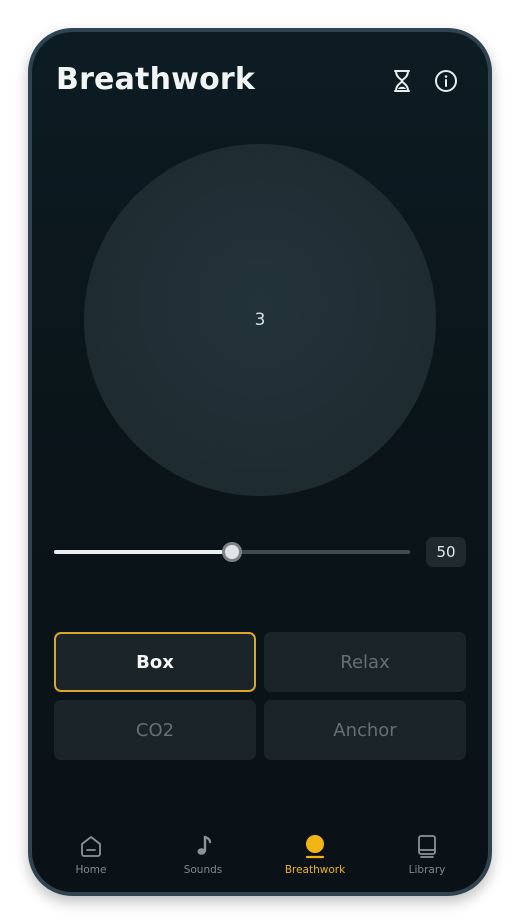  Describe the element at coordinates (91, 846) in the screenshot. I see `home-icon` at that location.